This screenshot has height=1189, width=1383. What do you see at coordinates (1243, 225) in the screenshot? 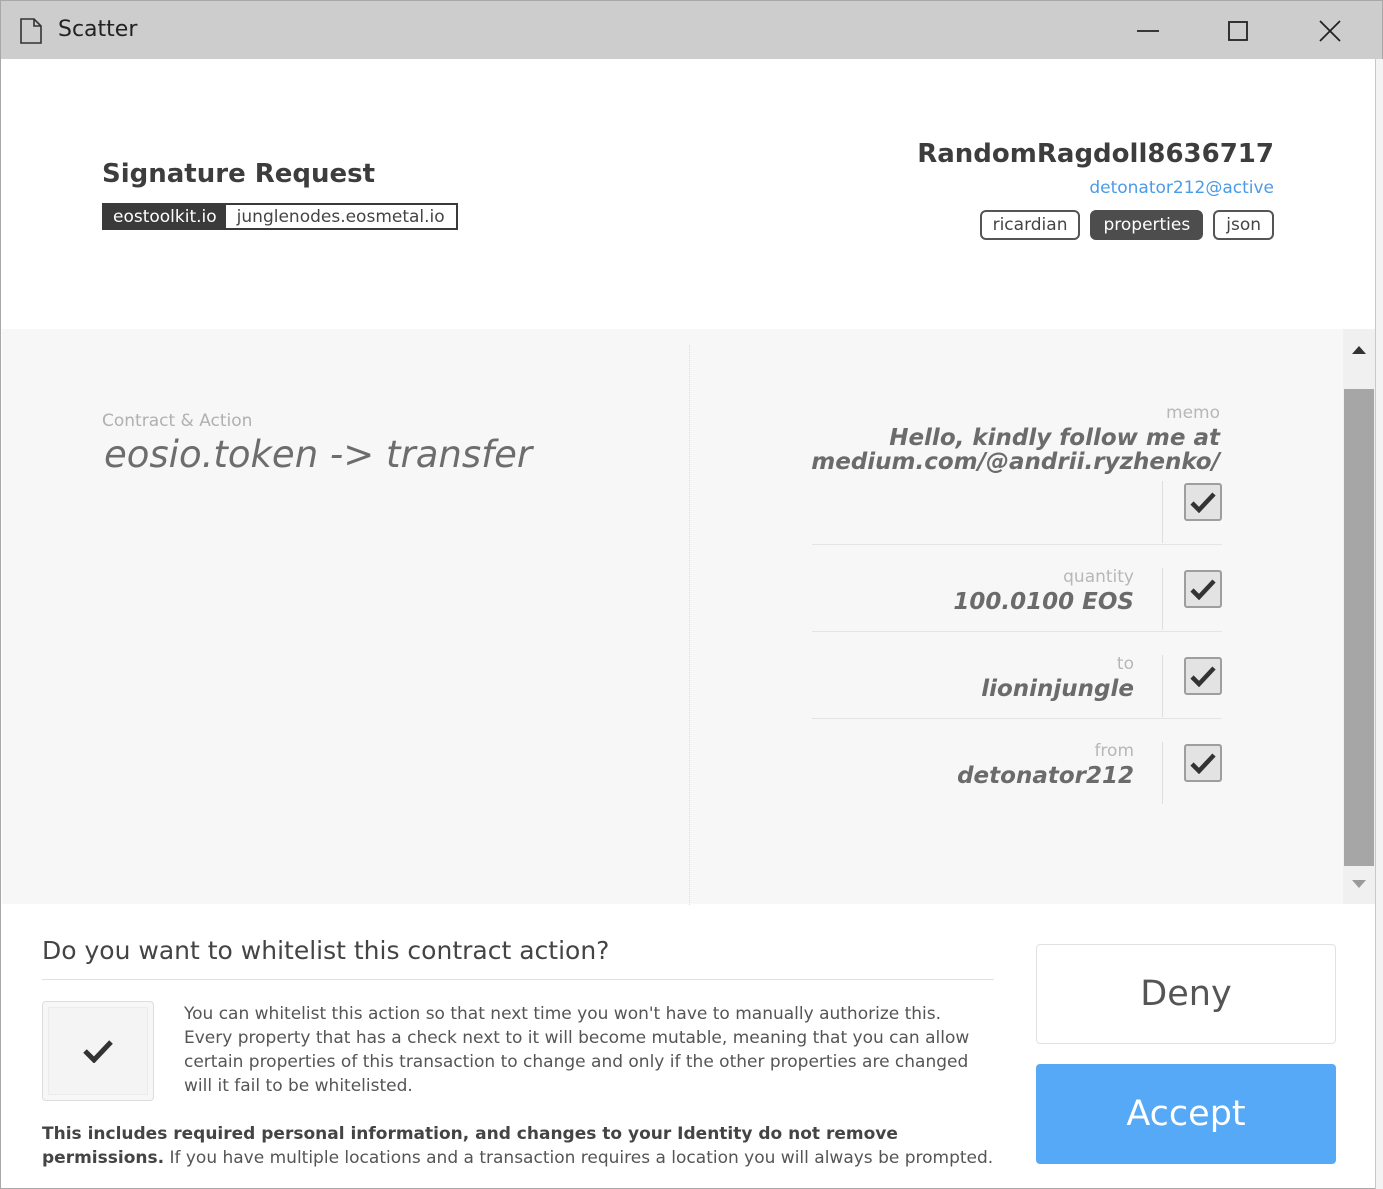
I see `tab-json: json` at bounding box center [1243, 225].